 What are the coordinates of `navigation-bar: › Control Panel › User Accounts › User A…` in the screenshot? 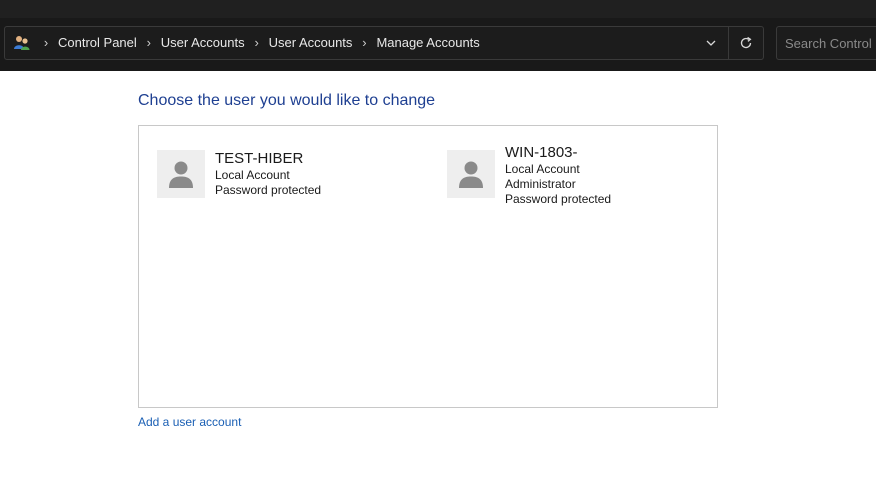 It's located at (438, 44).